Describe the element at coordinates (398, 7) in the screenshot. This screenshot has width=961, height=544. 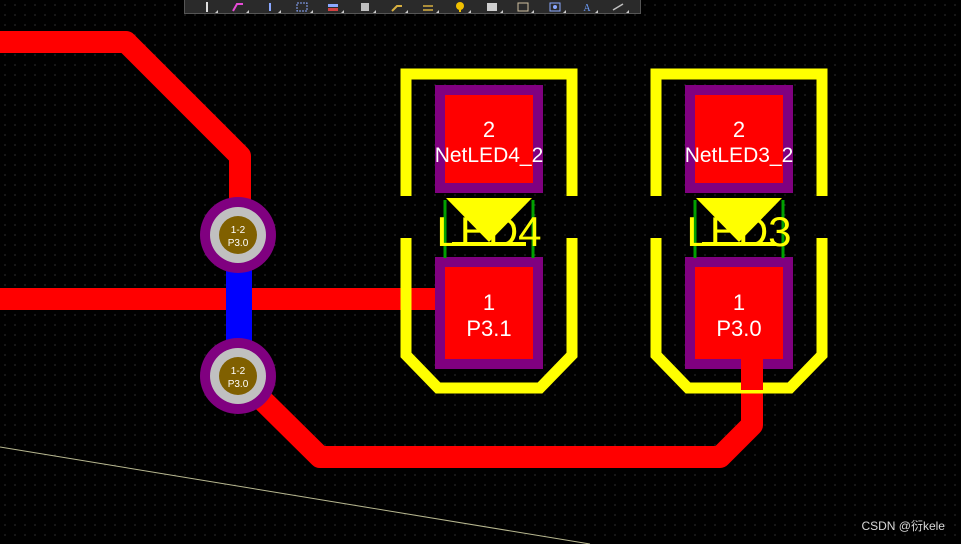
I see `interactive-route-icon` at that location.